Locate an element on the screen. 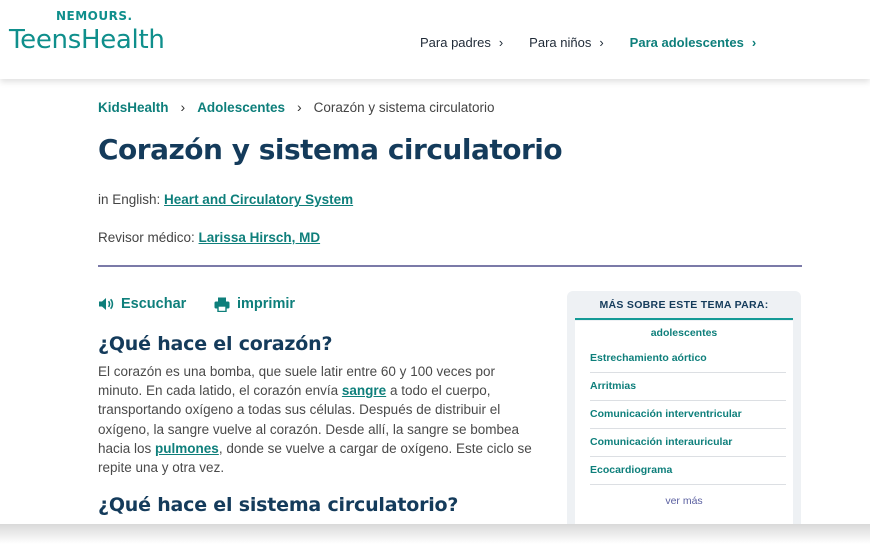  print-label: imprimir is located at coordinates (266, 304).